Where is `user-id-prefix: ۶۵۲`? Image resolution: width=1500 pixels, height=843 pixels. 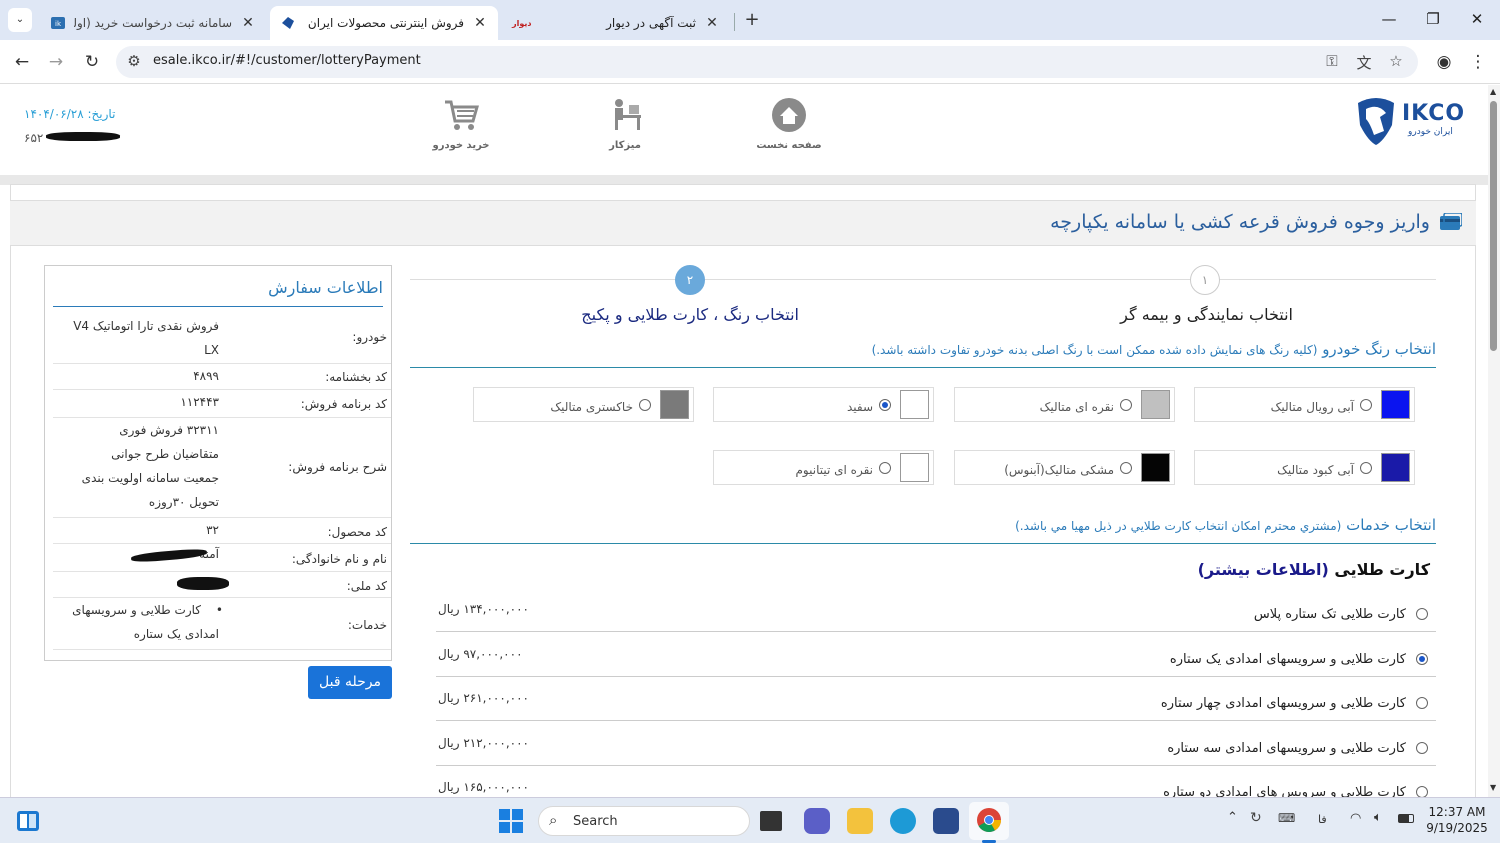
user-id-prefix: ۶۵۲ is located at coordinates (34, 138).